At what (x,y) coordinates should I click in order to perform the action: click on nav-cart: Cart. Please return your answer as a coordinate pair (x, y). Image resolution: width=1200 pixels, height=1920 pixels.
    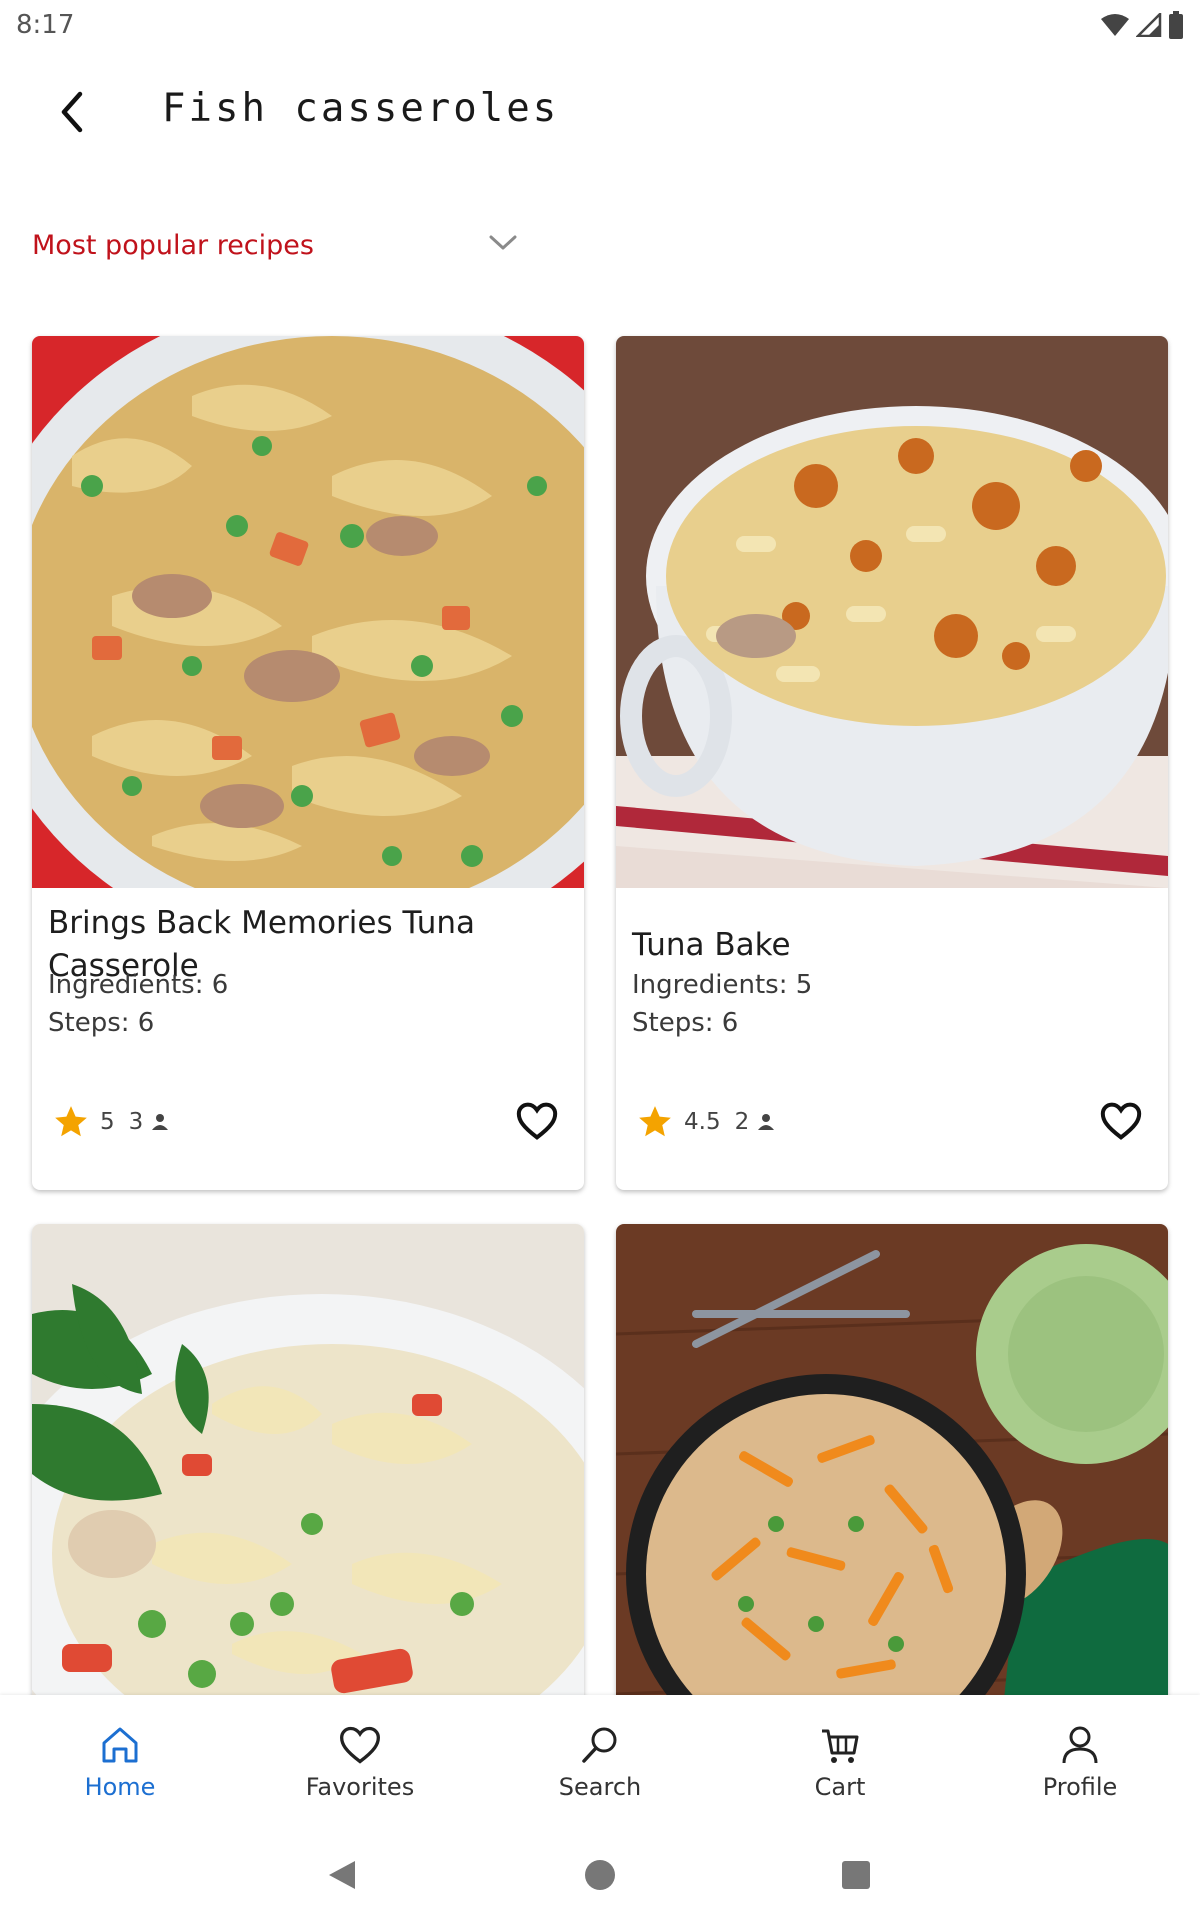
    Looking at the image, I should click on (840, 1760).